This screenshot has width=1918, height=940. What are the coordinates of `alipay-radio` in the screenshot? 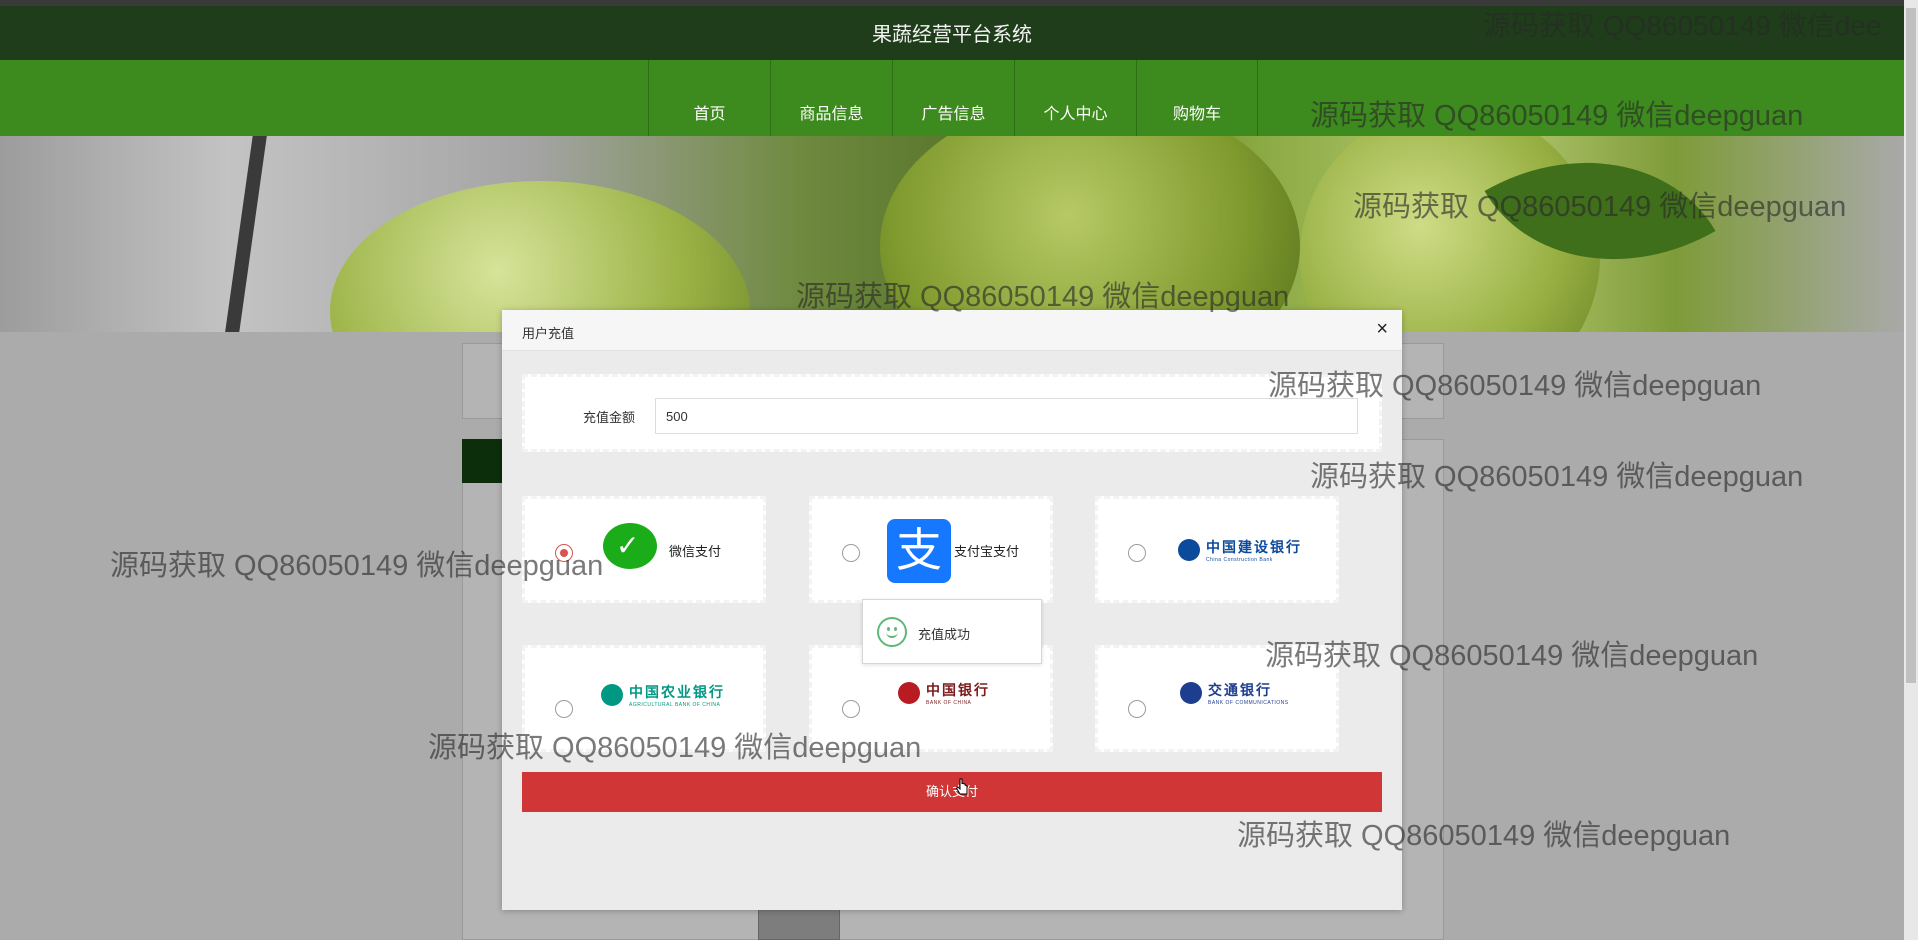 It's located at (851, 553).